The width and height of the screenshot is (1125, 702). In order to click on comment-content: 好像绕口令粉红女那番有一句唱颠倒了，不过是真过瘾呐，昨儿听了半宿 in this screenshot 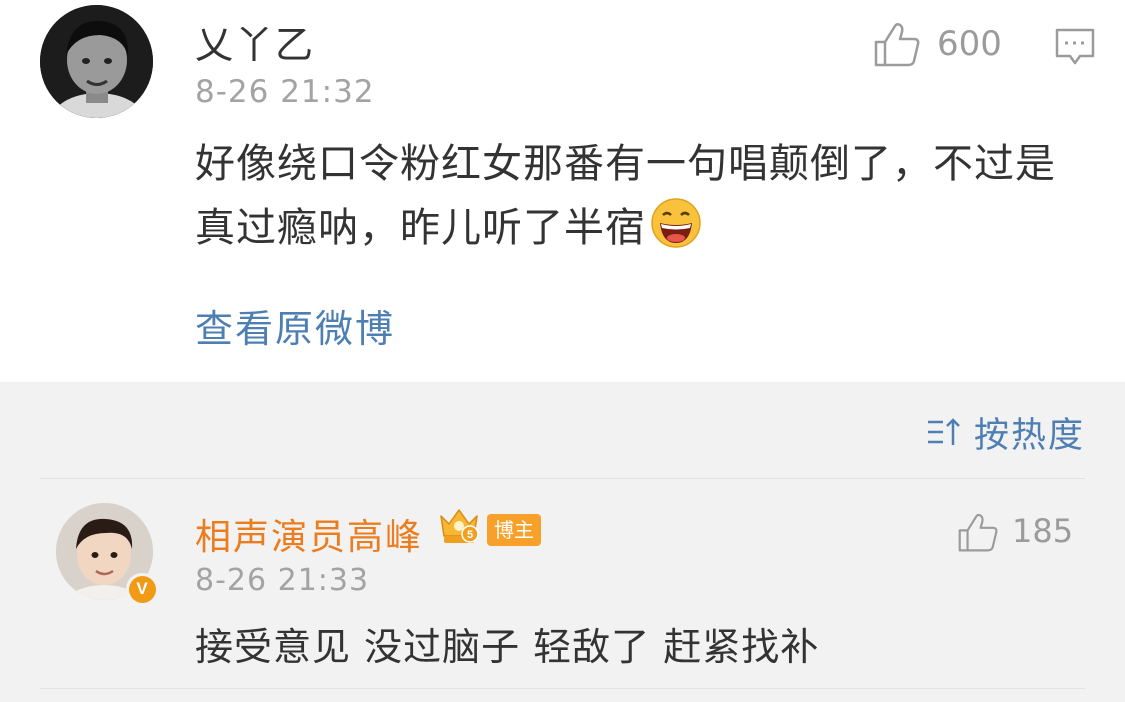, I will do `click(635, 196)`.